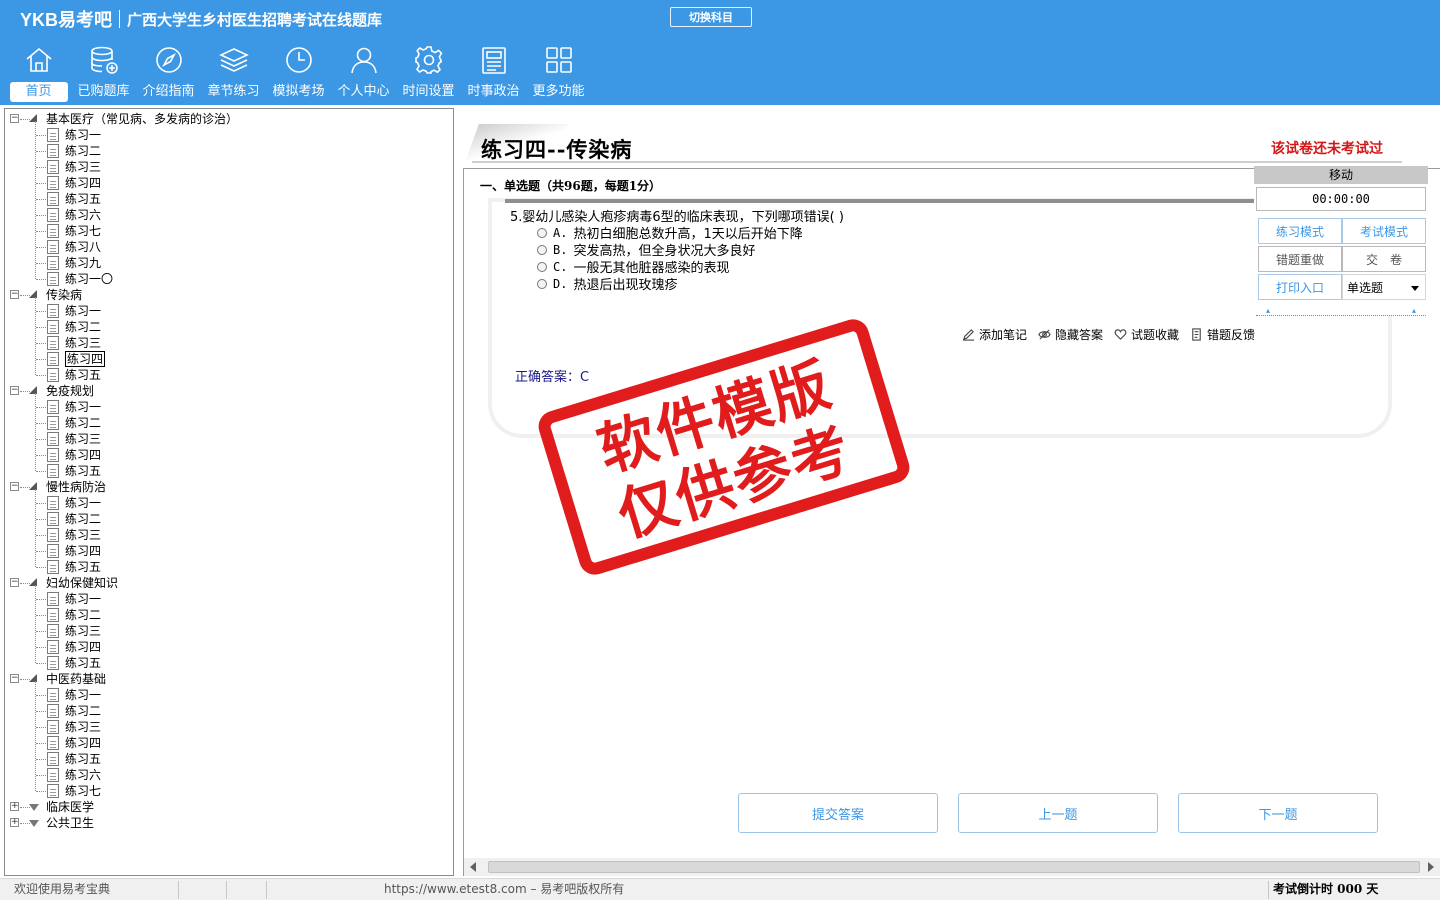  Describe the element at coordinates (103, 74) in the screenshot. I see `nav-purchased: 已购题库` at that location.